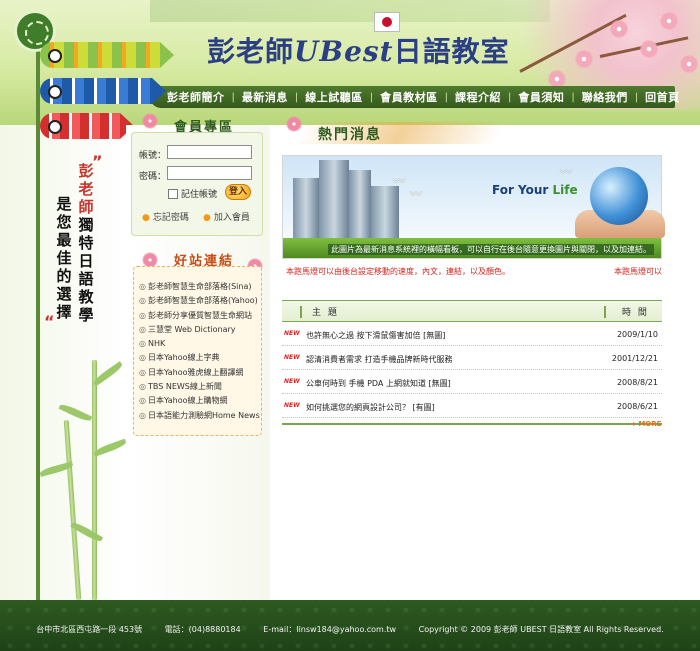  I want to click on slogan-line-2: 是您最佳的選擇, so click(64, 258).